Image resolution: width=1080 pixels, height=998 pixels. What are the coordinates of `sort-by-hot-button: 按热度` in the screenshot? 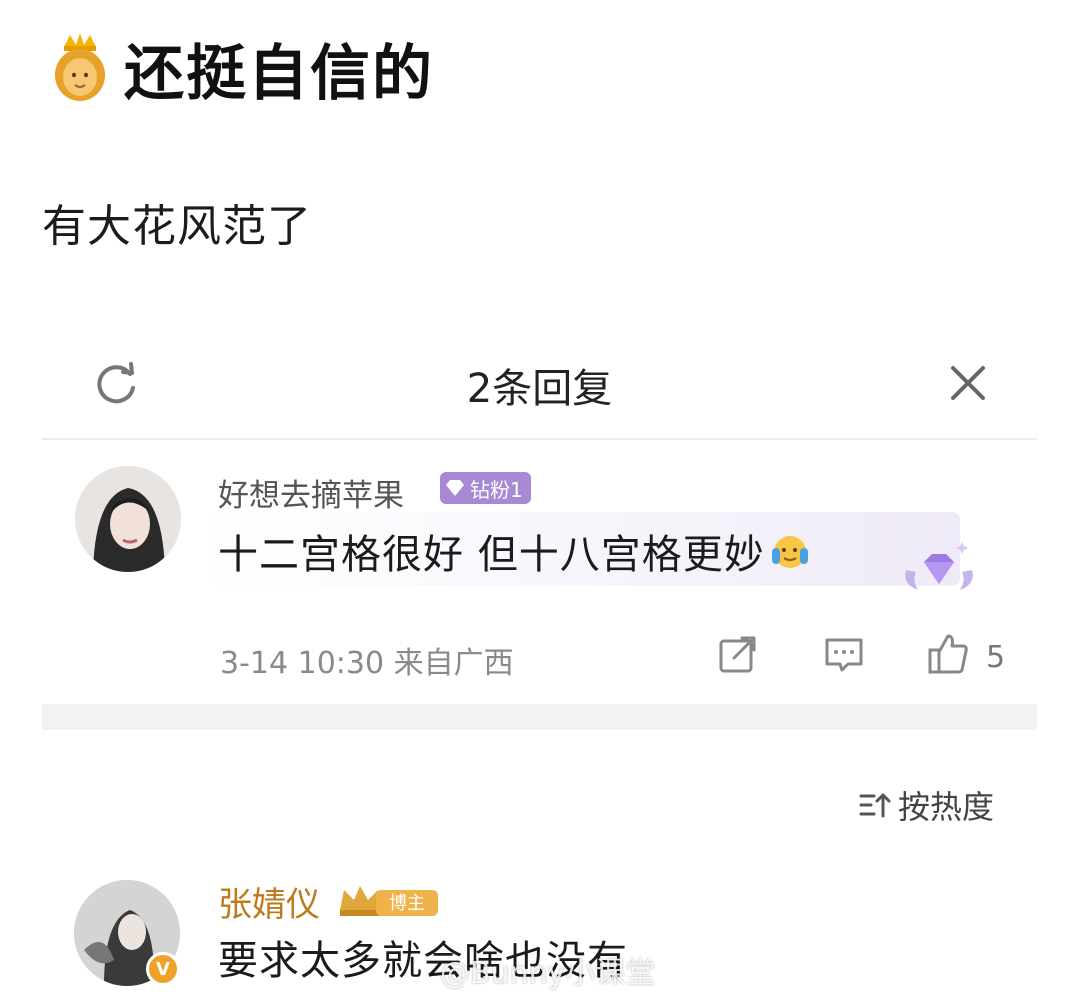 It's located at (926, 805).